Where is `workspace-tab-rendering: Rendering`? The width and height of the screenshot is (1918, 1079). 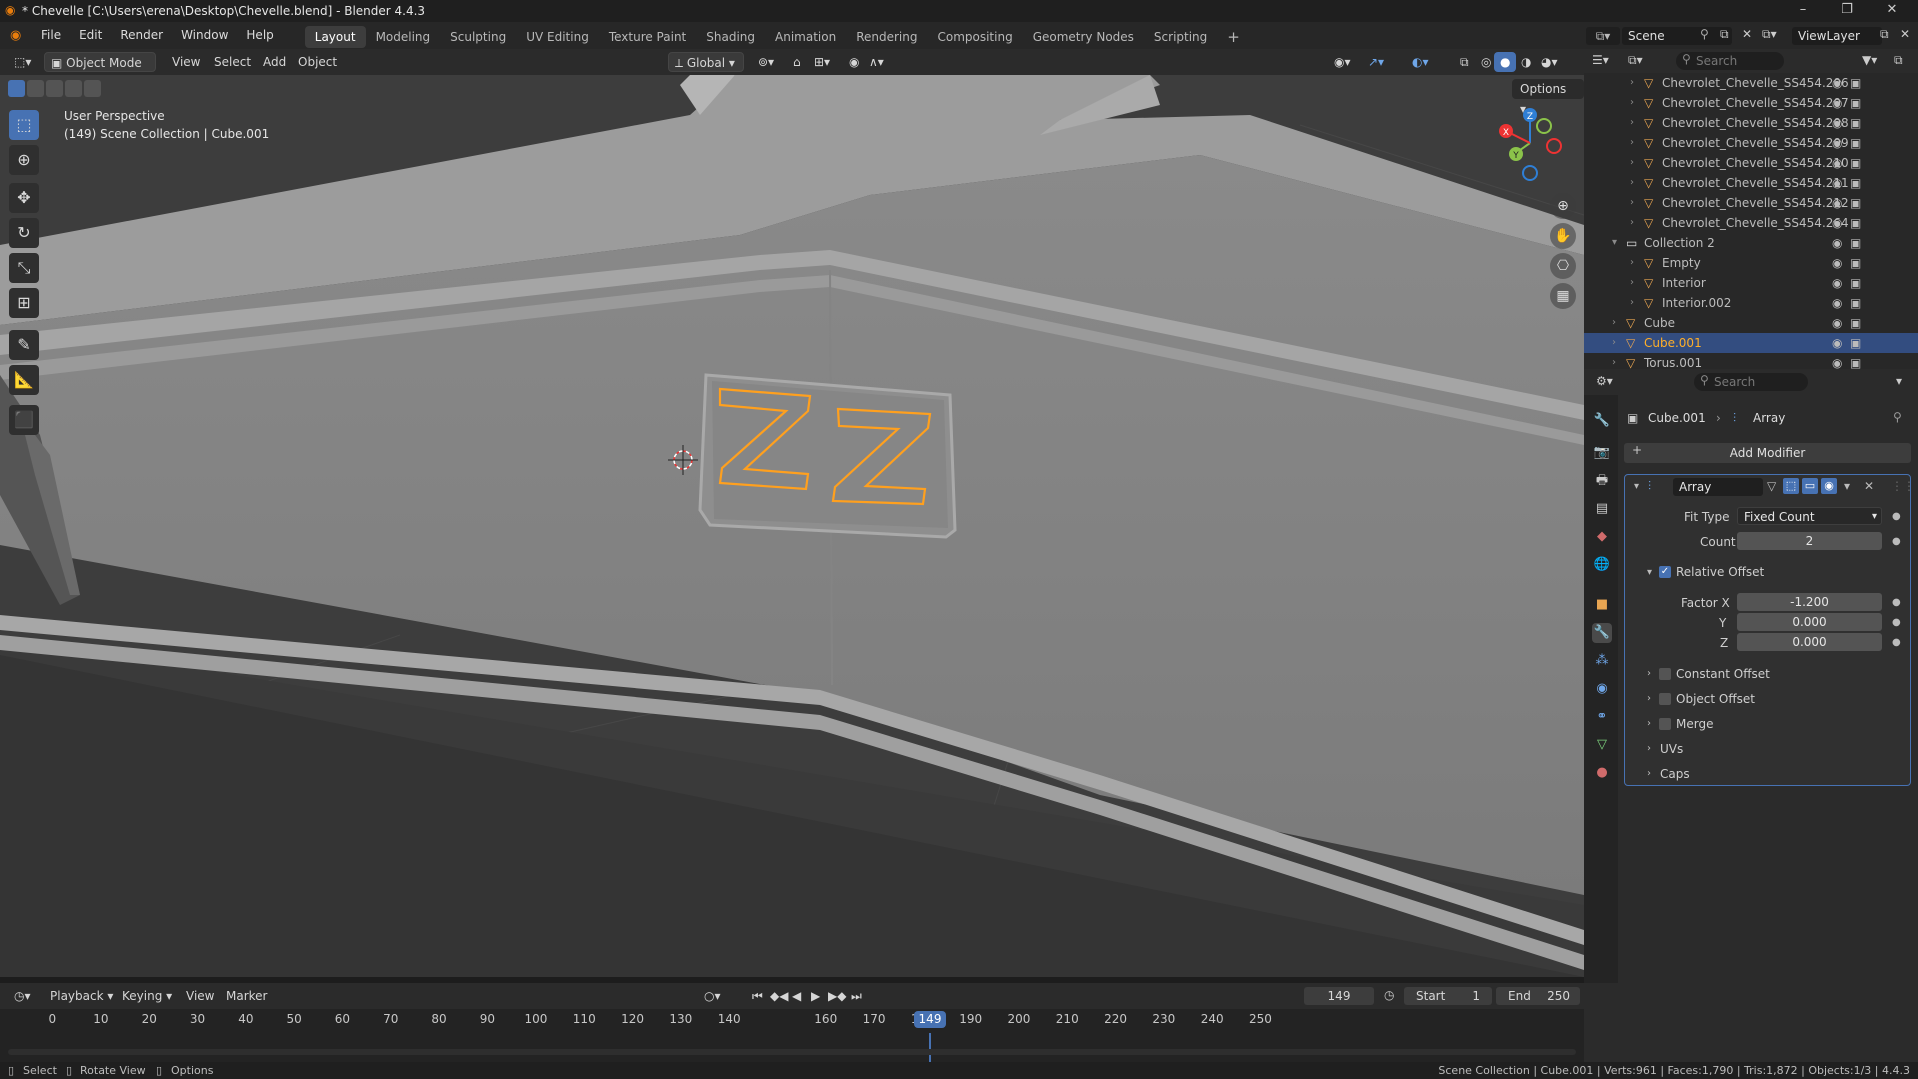
workspace-tab-rendering: Rendering is located at coordinates (886, 37).